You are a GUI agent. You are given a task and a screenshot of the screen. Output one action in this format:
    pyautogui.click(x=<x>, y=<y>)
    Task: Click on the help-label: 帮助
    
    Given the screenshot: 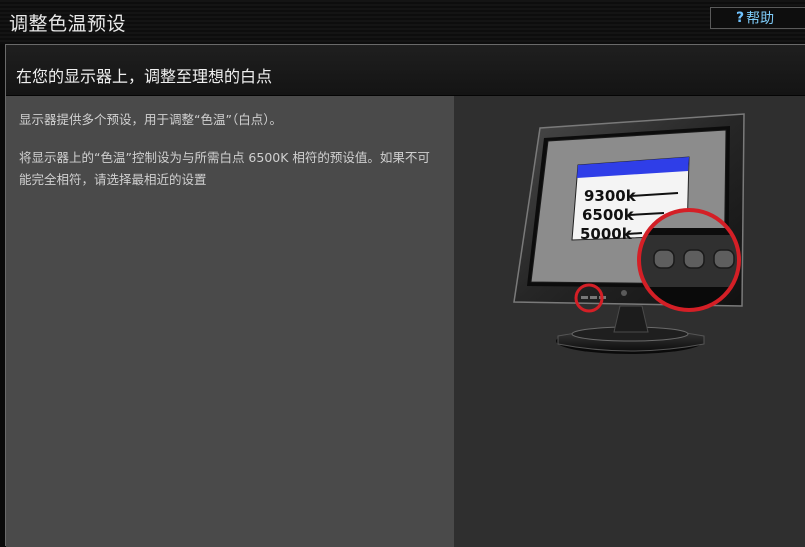 What is the action you would take?
    pyautogui.click(x=760, y=19)
    